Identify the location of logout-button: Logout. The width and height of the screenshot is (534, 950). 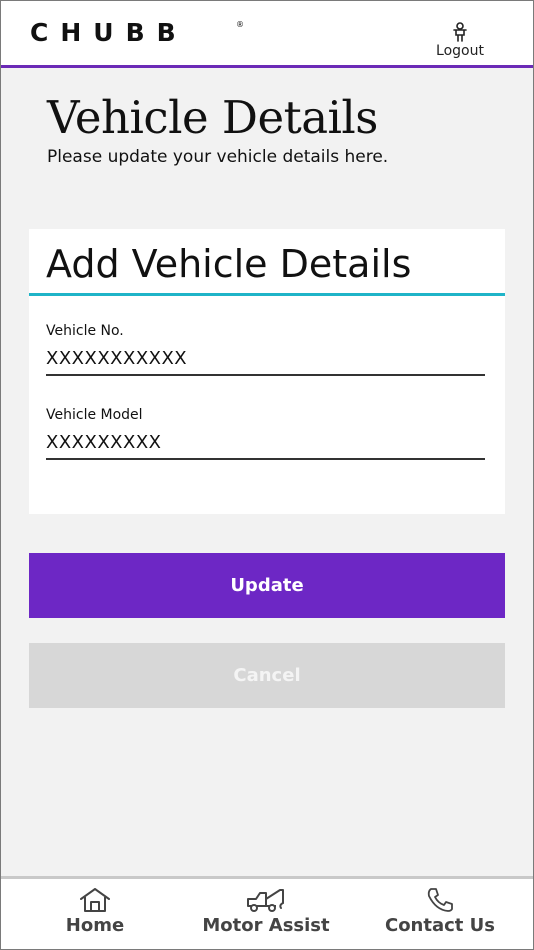
(460, 40).